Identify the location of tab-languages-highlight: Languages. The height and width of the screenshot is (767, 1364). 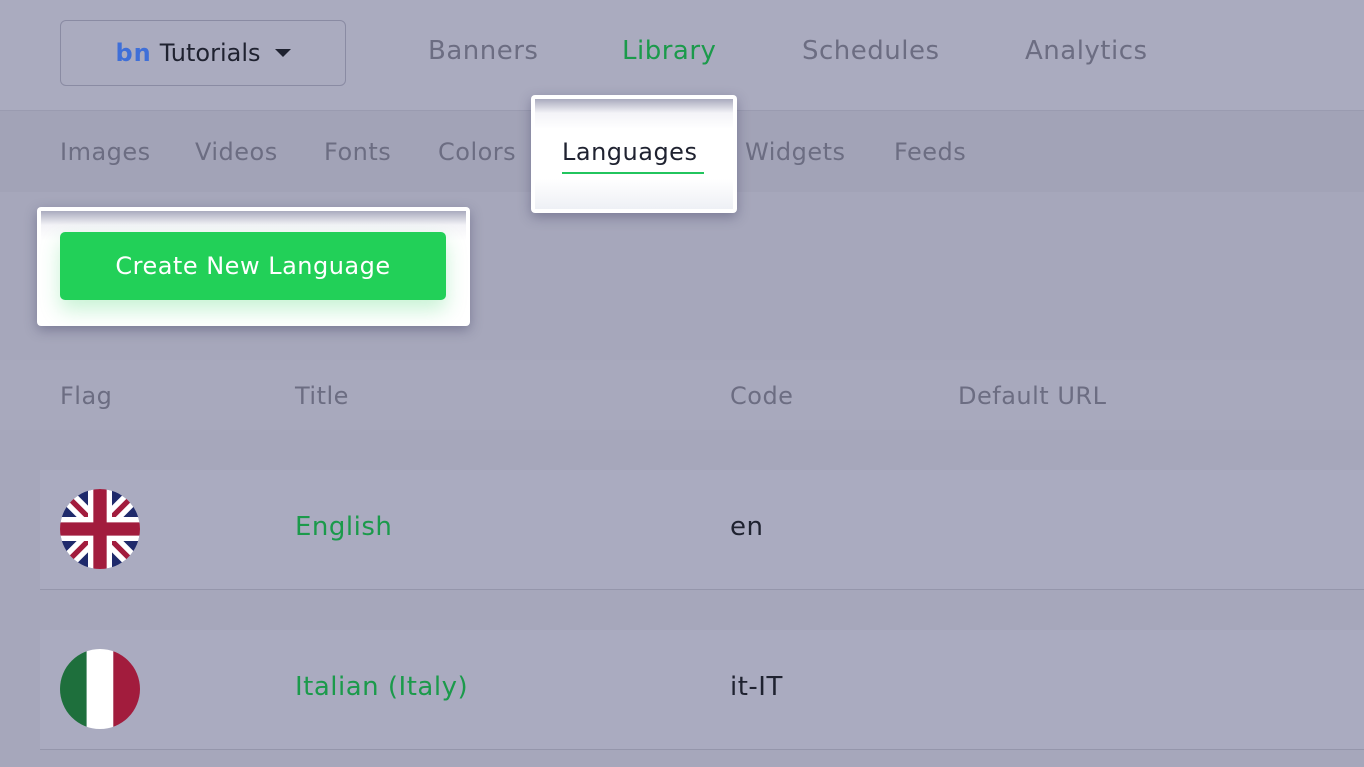
(634, 154).